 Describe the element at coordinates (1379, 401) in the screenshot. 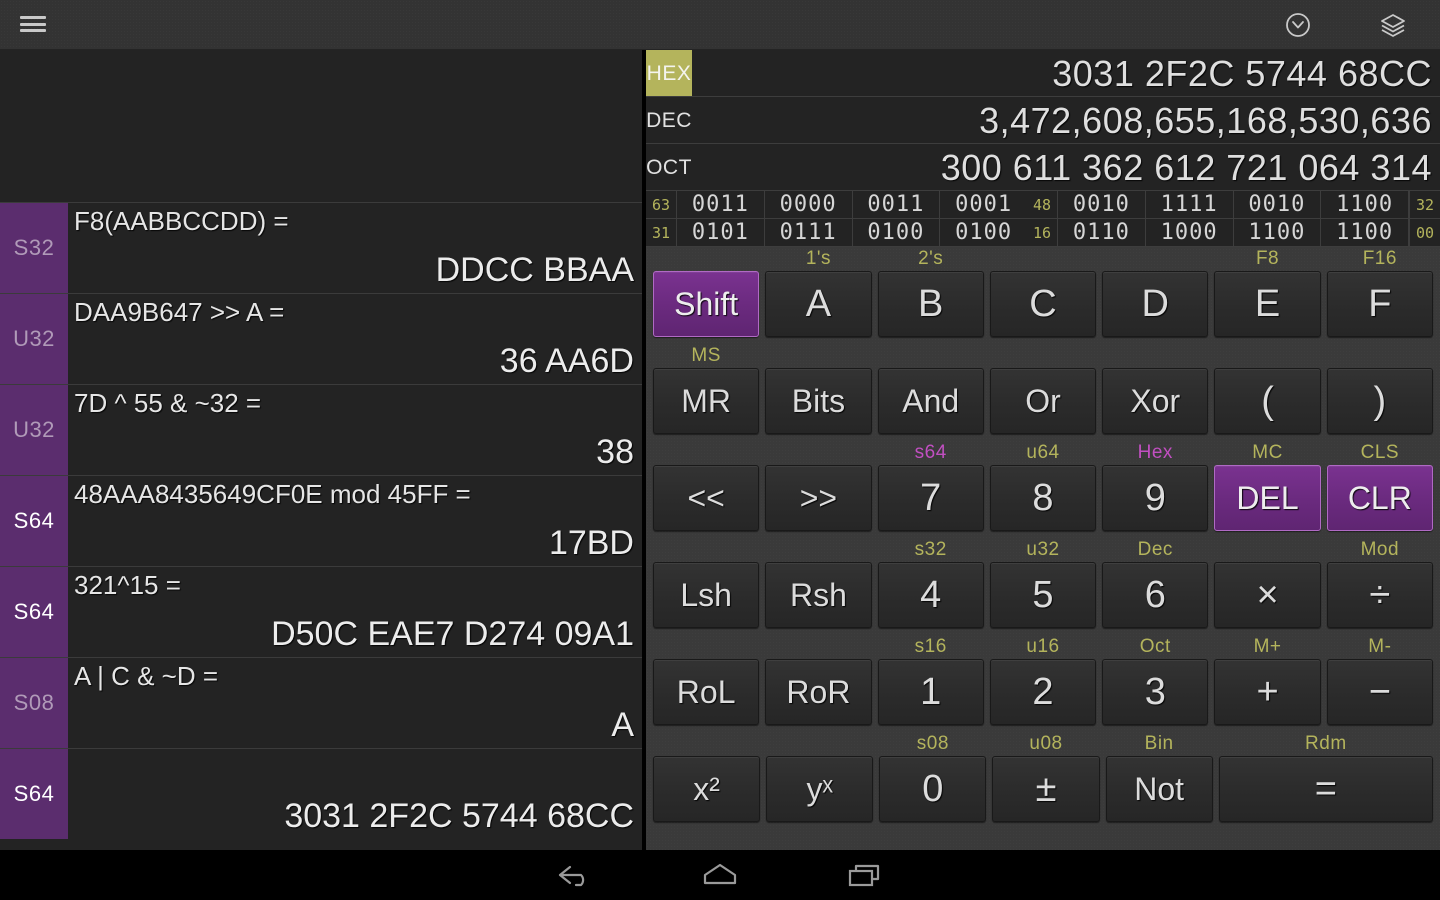

I see `key-op: )` at that location.